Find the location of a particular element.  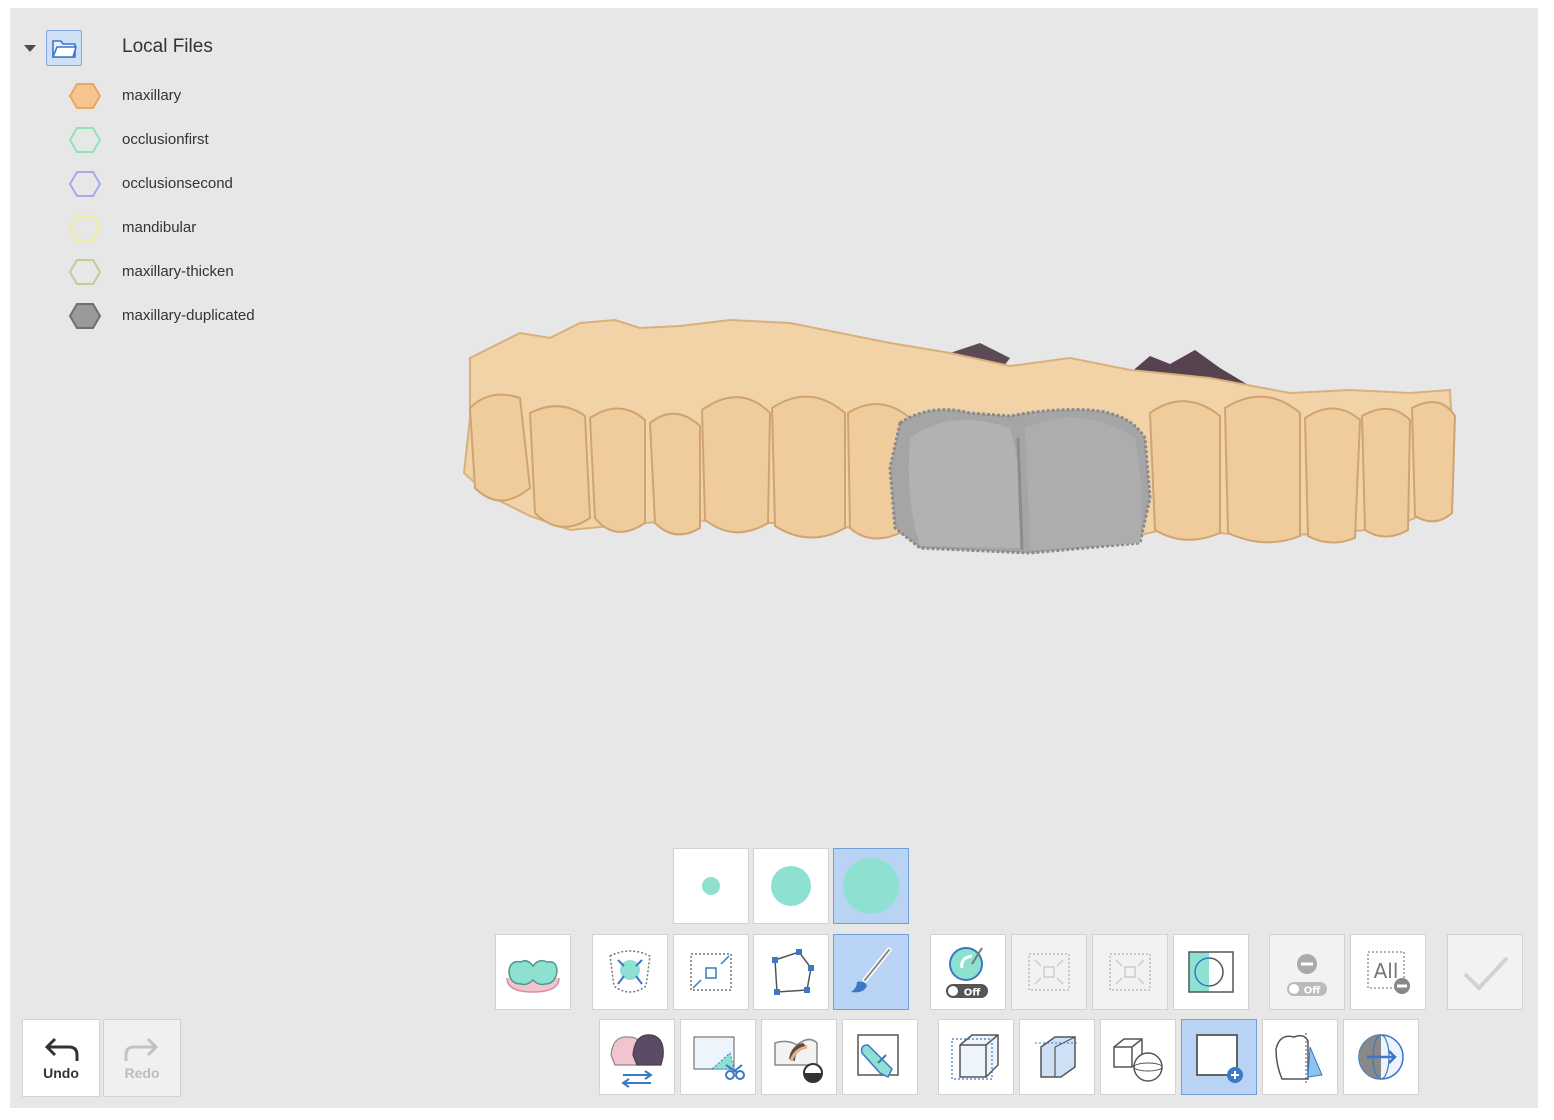

section-view-icon is located at coordinates (1057, 1057).